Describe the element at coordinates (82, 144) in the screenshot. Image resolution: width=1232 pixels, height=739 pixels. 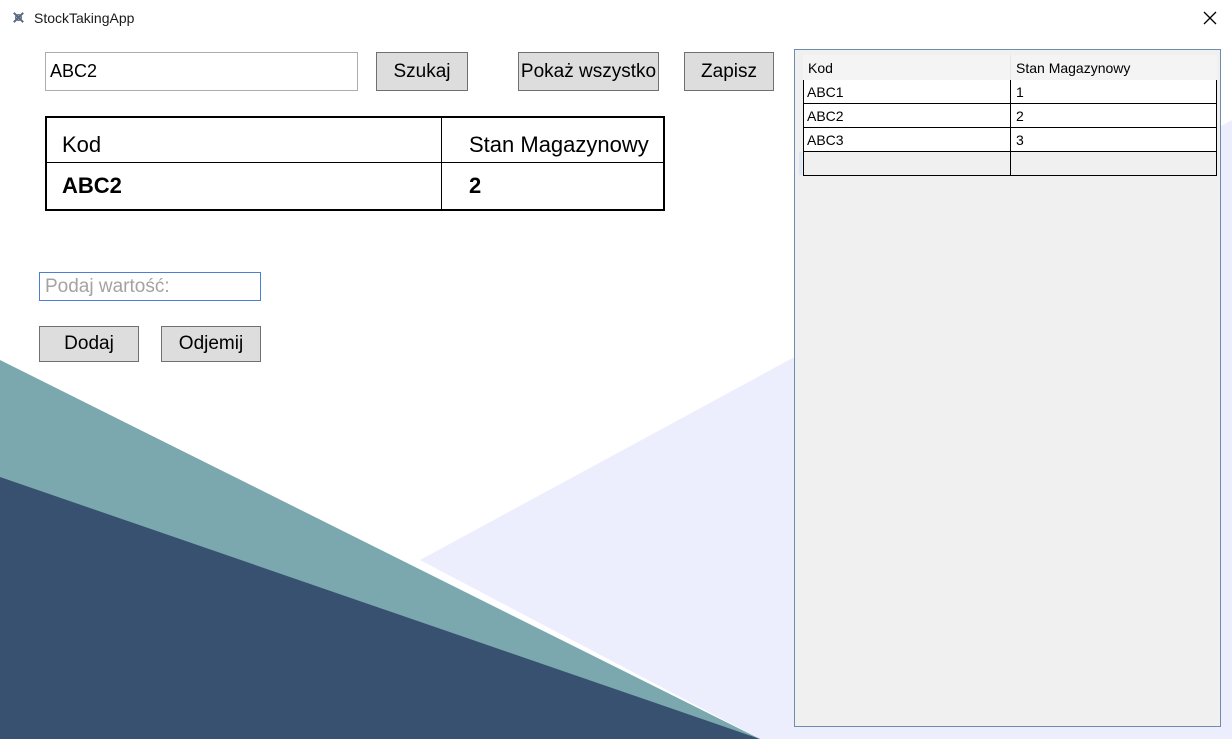
I see `result-header-code: Kod` at that location.